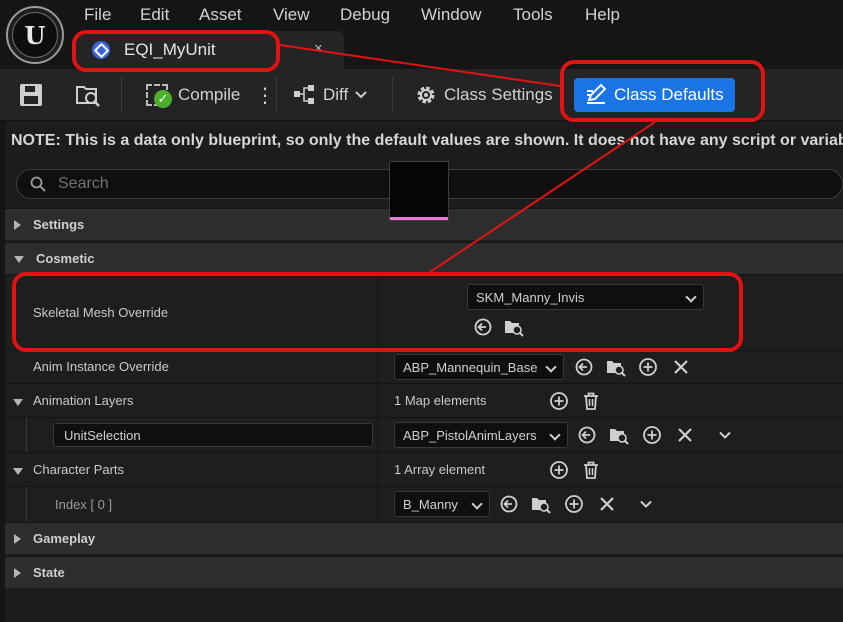  I want to click on compile-button: ✓ Compile, so click(193, 95).